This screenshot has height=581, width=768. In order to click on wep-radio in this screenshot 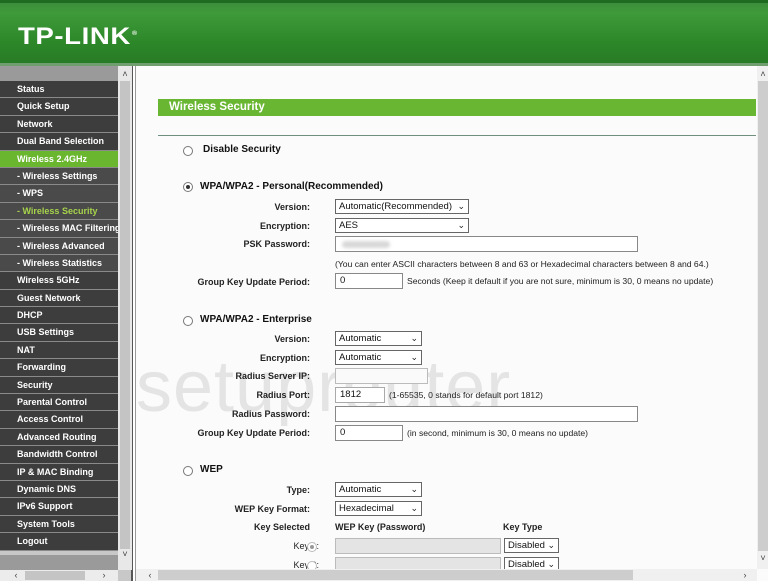, I will do `click(188, 471)`.